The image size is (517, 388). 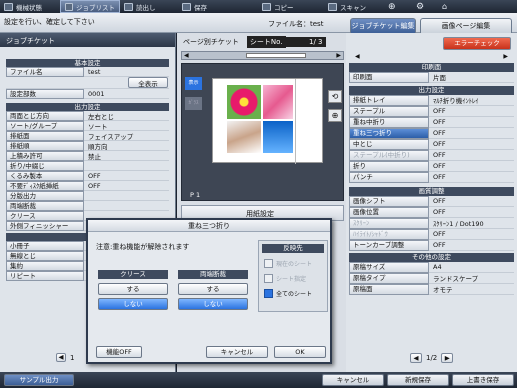 What do you see at coordinates (45, 125) in the screenshot?
I see `output-setting-key: ソート/グループ` at bounding box center [45, 125].